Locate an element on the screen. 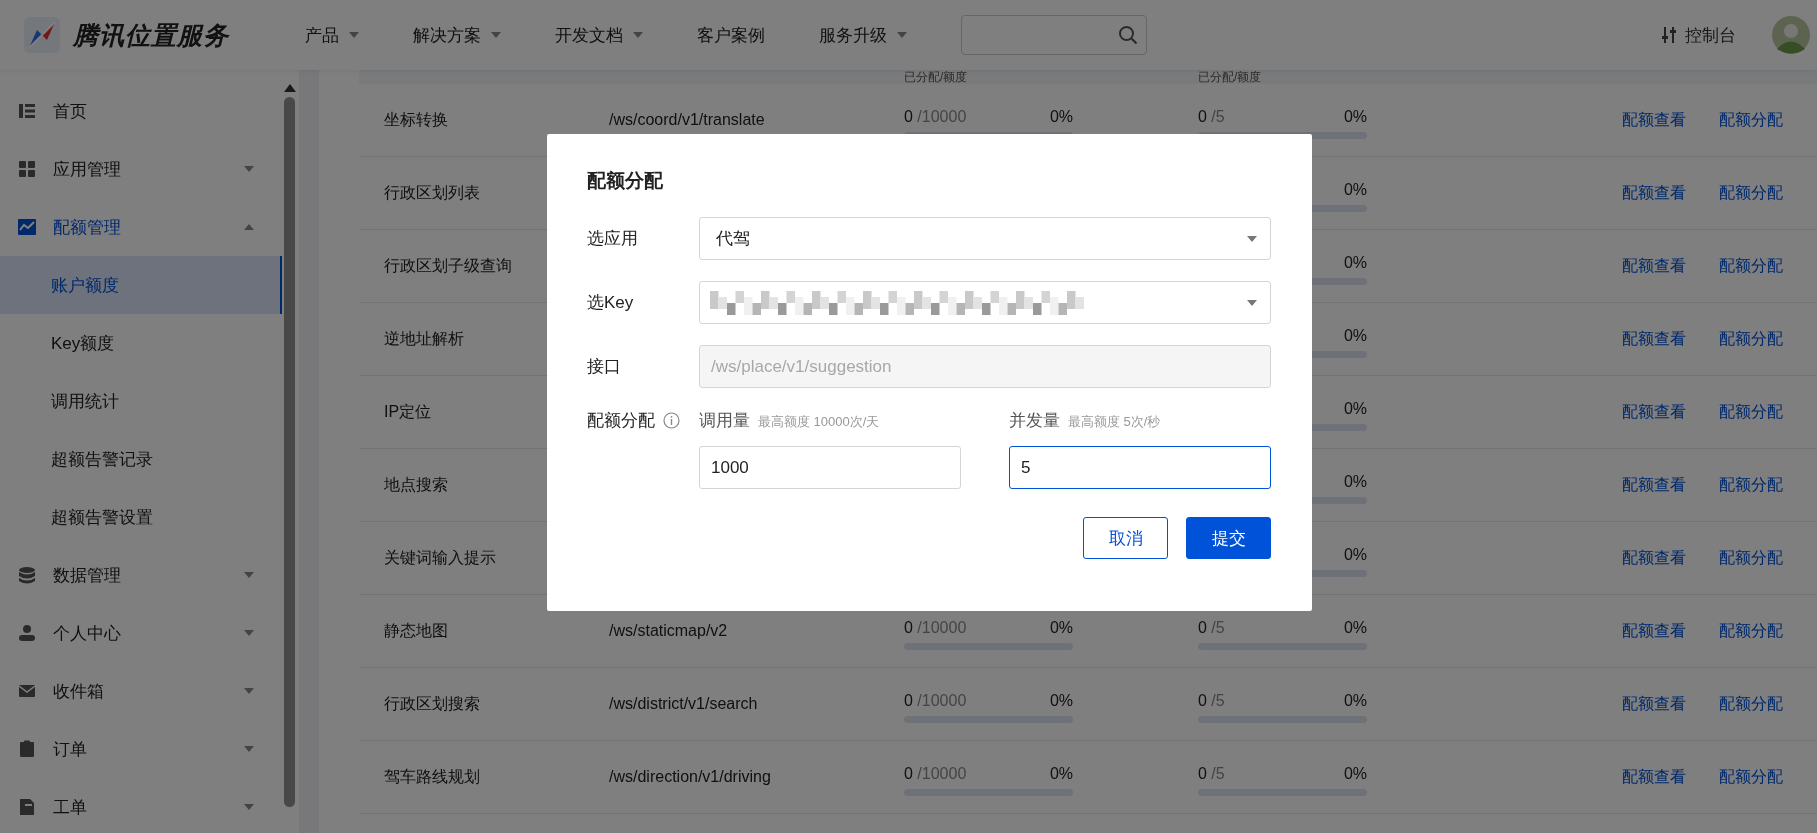 The image size is (1817, 833). table-cell: IP定位 is located at coordinates (408, 411).